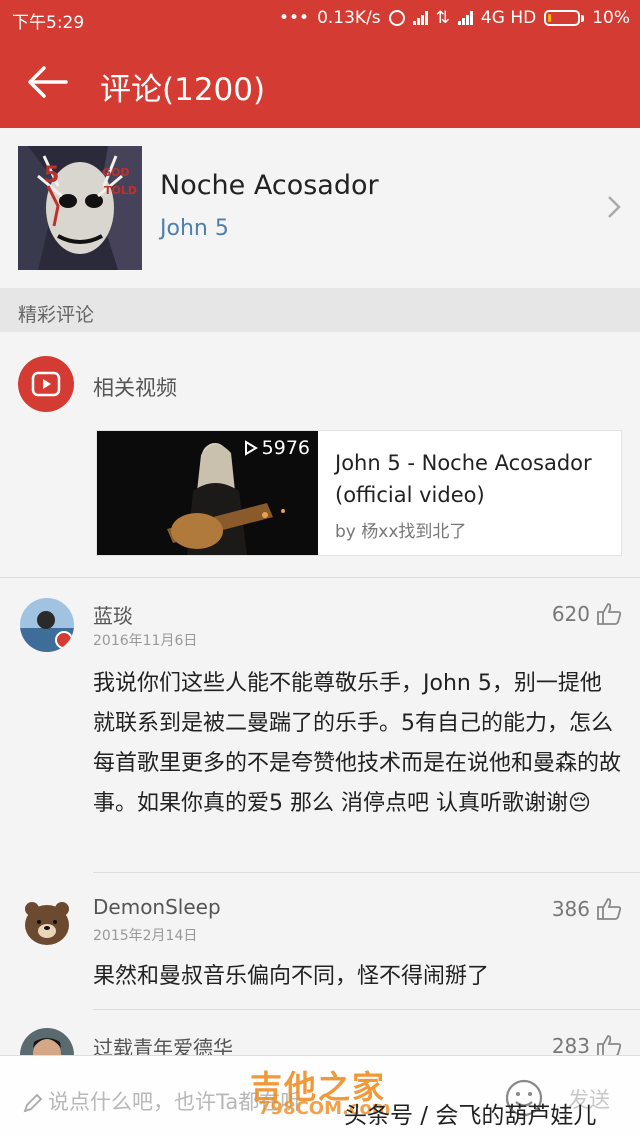 This screenshot has width=640, height=1138. I want to click on svg-text: GOD, so click(116, 172).